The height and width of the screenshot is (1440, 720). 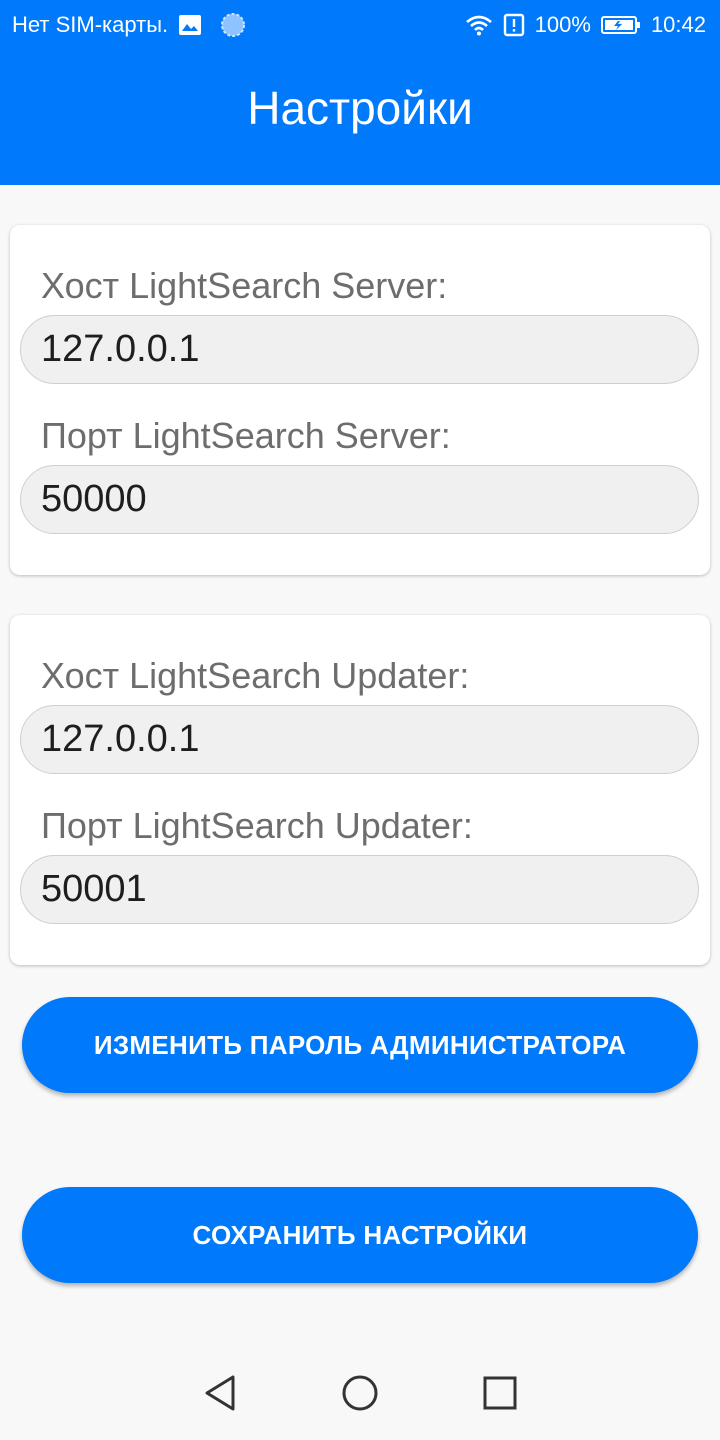 I want to click on home-button, so click(x=360, y=1395).